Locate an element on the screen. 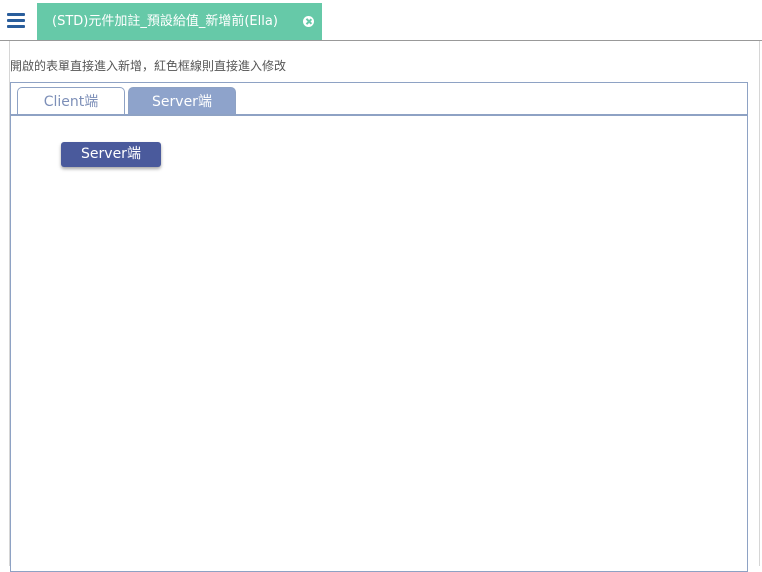 Image resolution: width=762 pixels, height=572 pixels. document-tab: (STD)元件加註_預設給值_新增前(Ella) is located at coordinates (179, 21).